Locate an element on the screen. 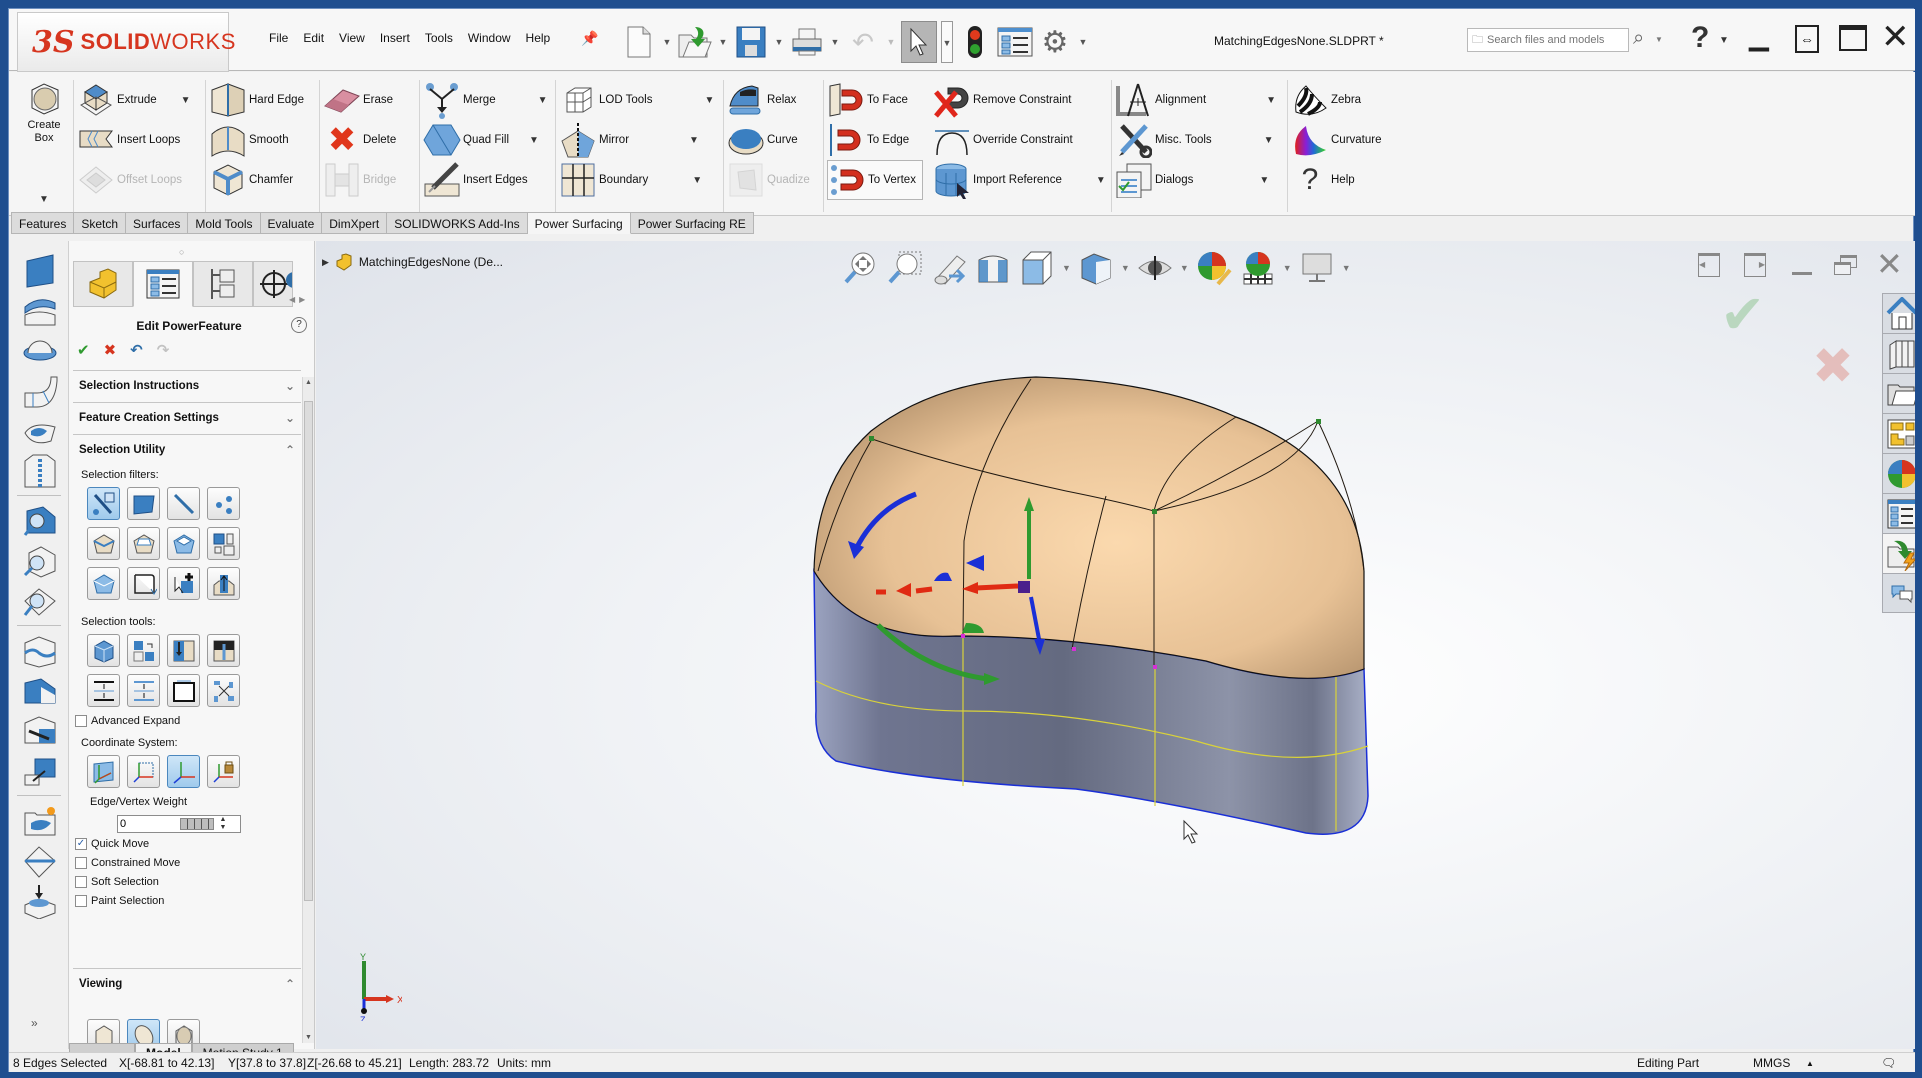 The width and height of the screenshot is (1922, 1078). tab-sketch: Sketch is located at coordinates (100, 223).